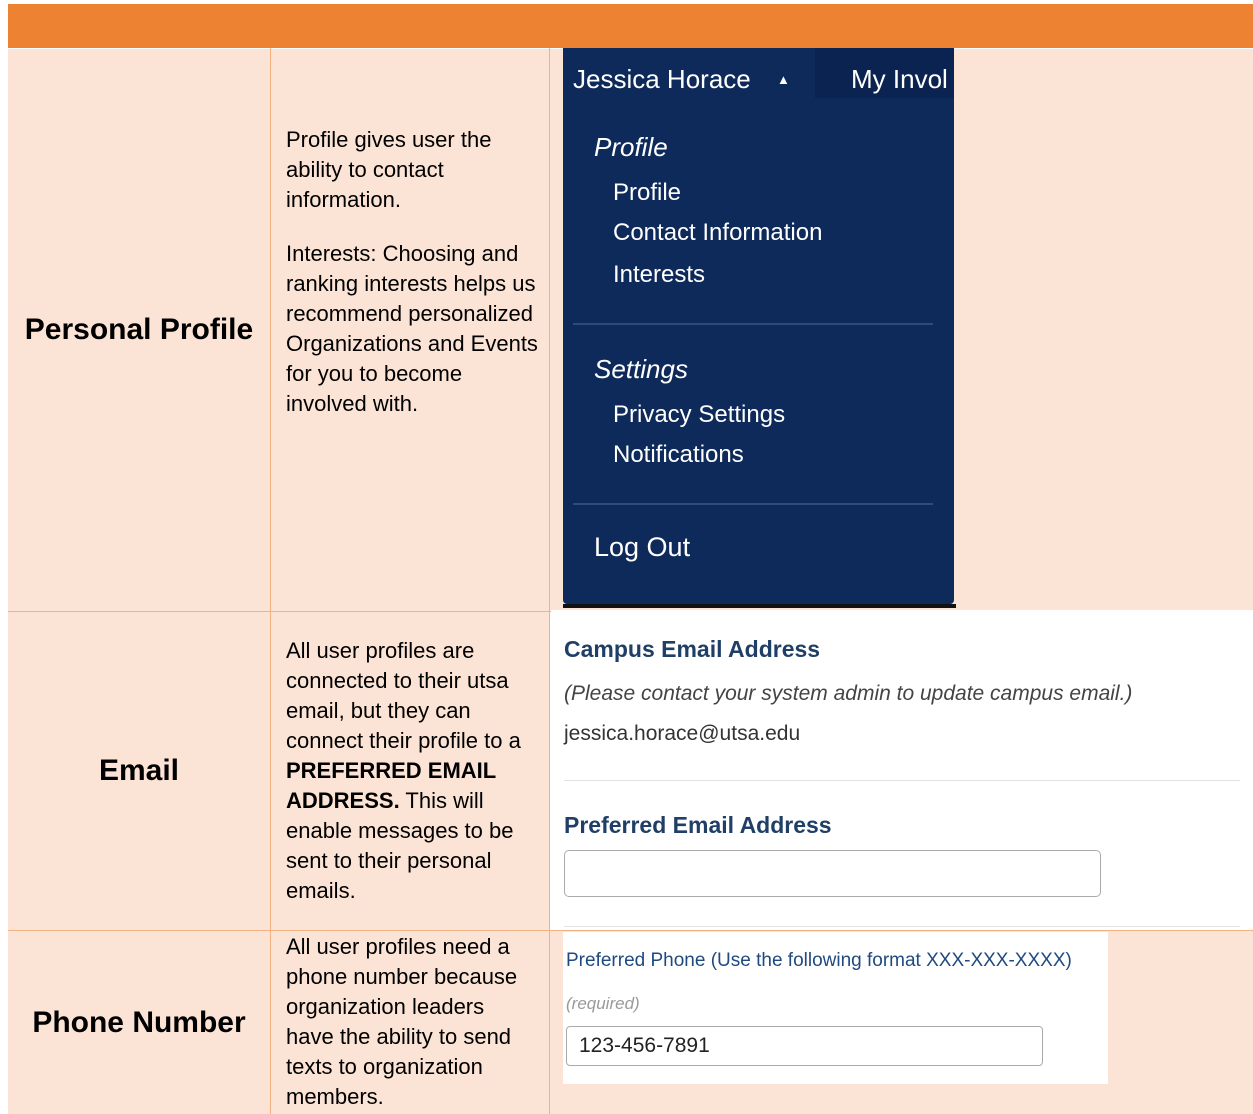 The image size is (1253, 1114). What do you see at coordinates (698, 825) in the screenshot?
I see `preferred-email-title: Preferred Email Address` at bounding box center [698, 825].